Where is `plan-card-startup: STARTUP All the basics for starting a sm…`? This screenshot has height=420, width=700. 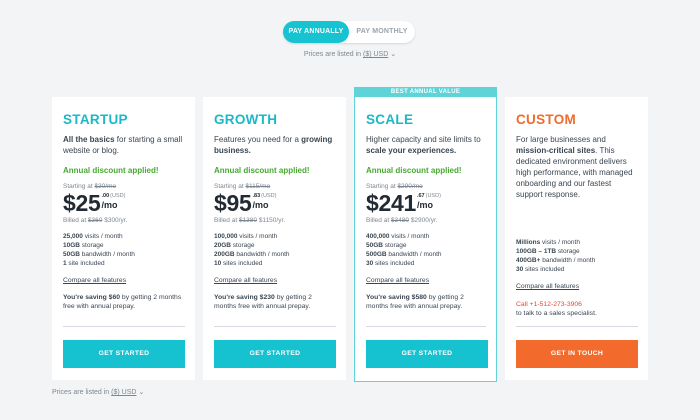 plan-card-startup: STARTUP All the basics for starting a sm… is located at coordinates (123, 238).